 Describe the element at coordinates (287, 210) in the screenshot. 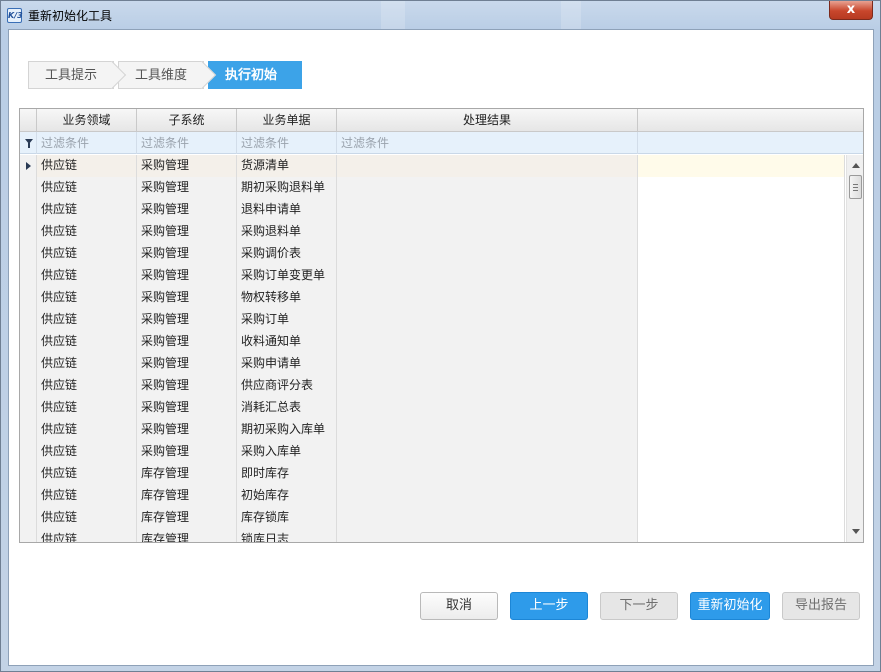

I see `cell-document: 退料申请单` at that location.